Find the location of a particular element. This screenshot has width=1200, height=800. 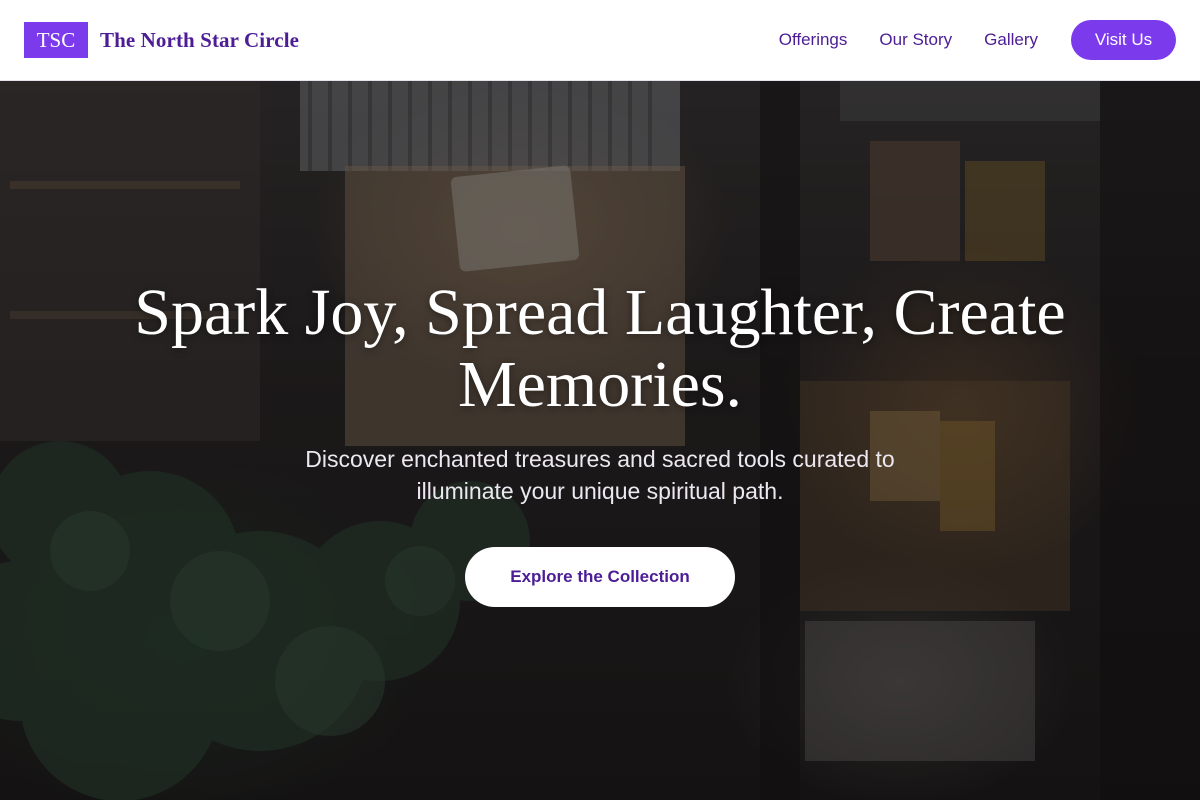

main-nav: Offerings Our Story Gallery Visit Us is located at coordinates (977, 40).